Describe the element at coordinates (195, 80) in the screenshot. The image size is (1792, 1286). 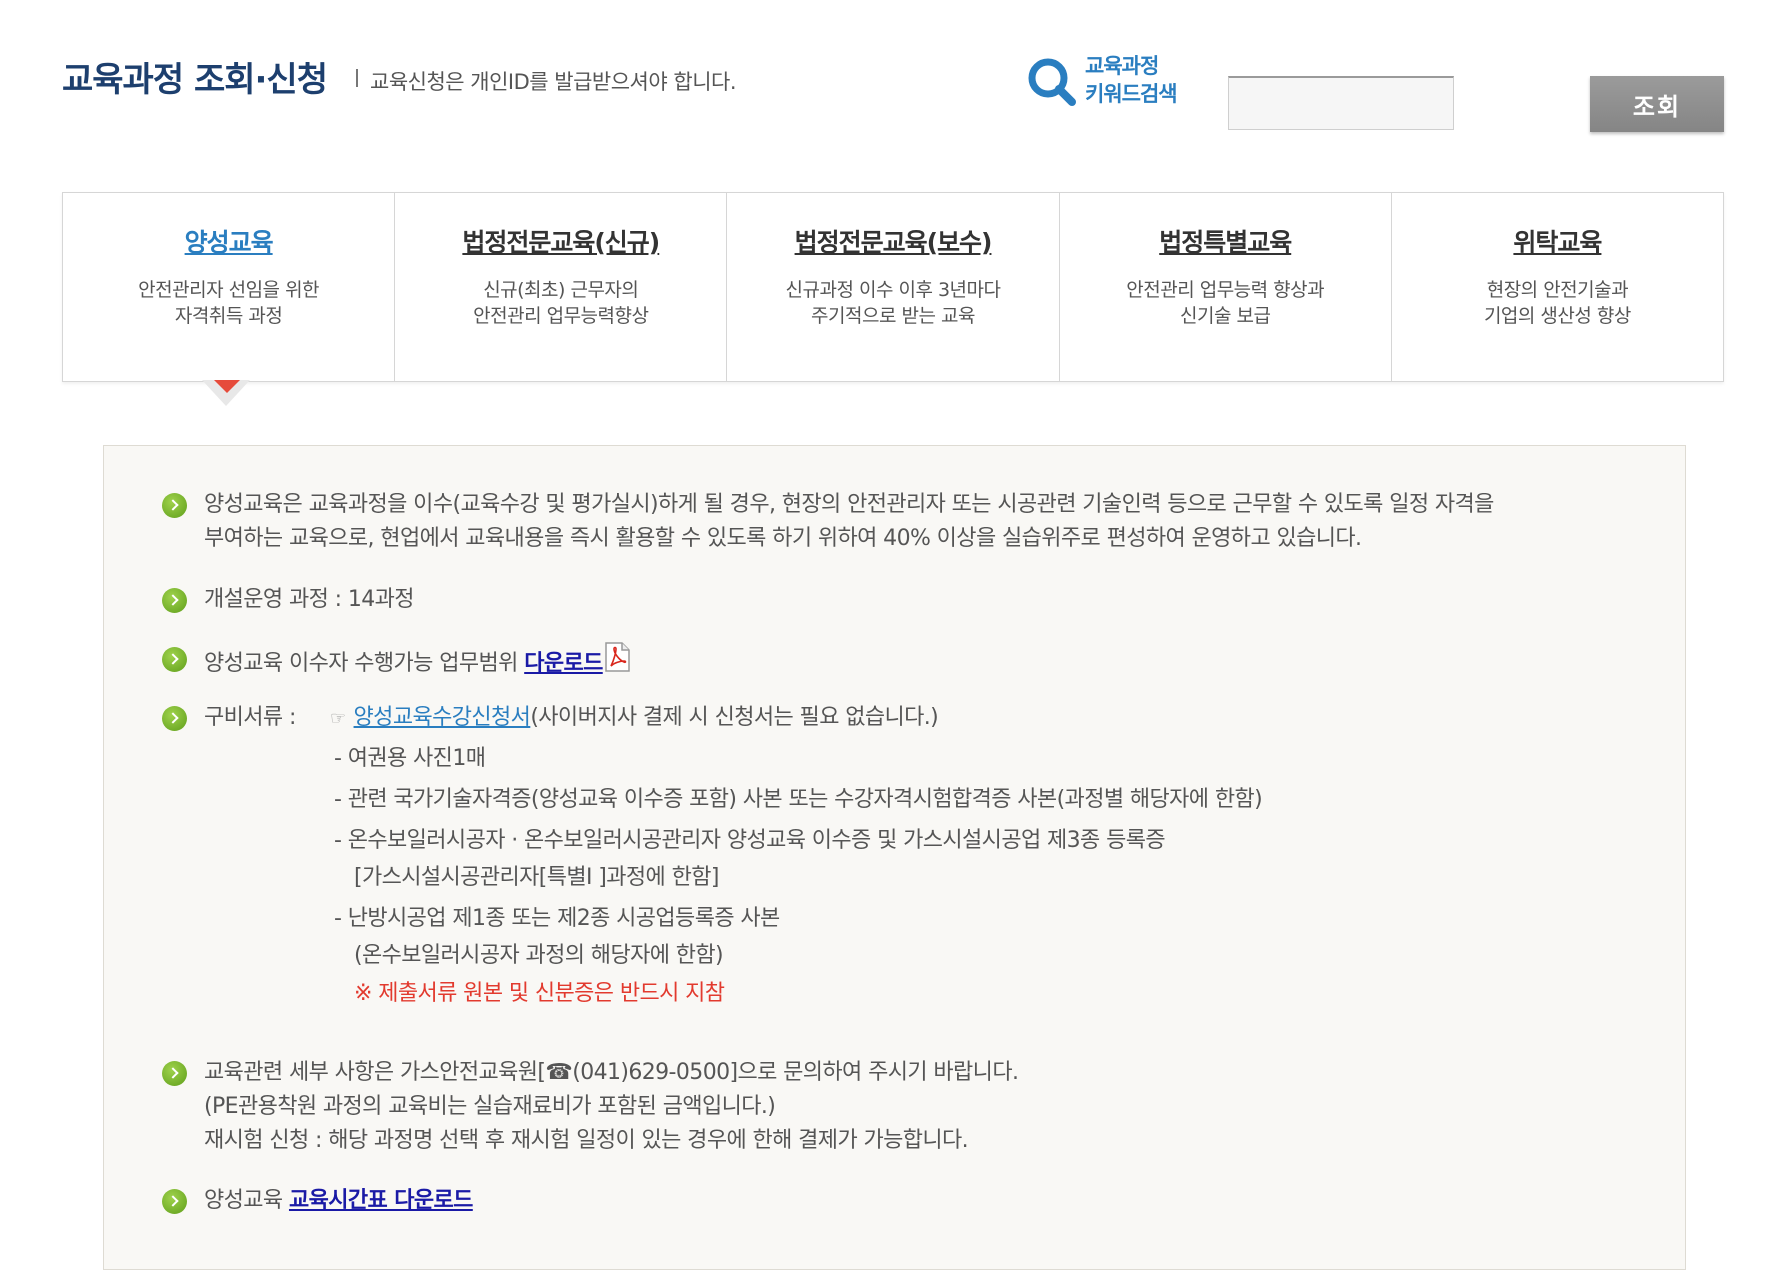
I see `page-title: 교육과정 조회·신청` at that location.